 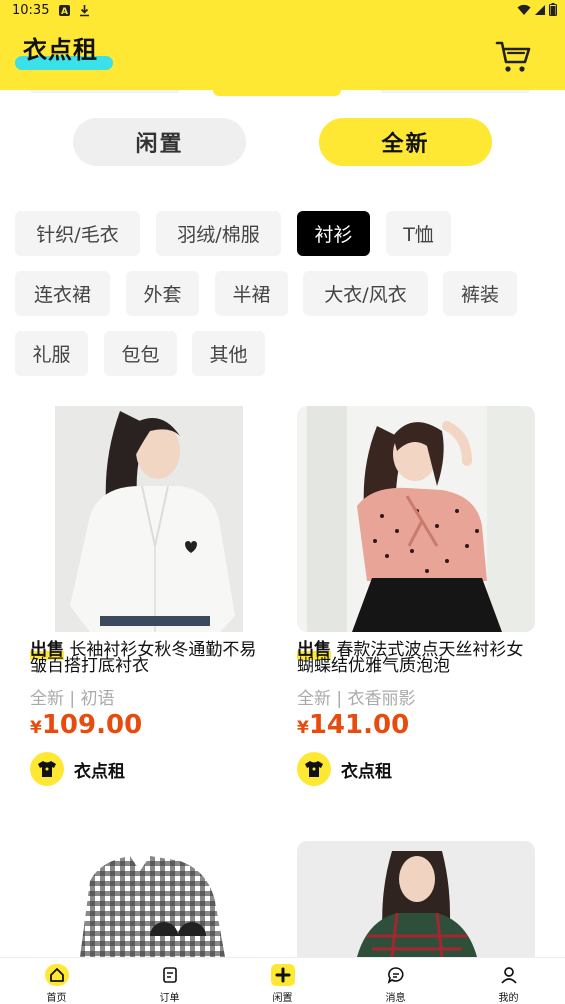 I want to click on nav-label: 我的, so click(x=508, y=998).